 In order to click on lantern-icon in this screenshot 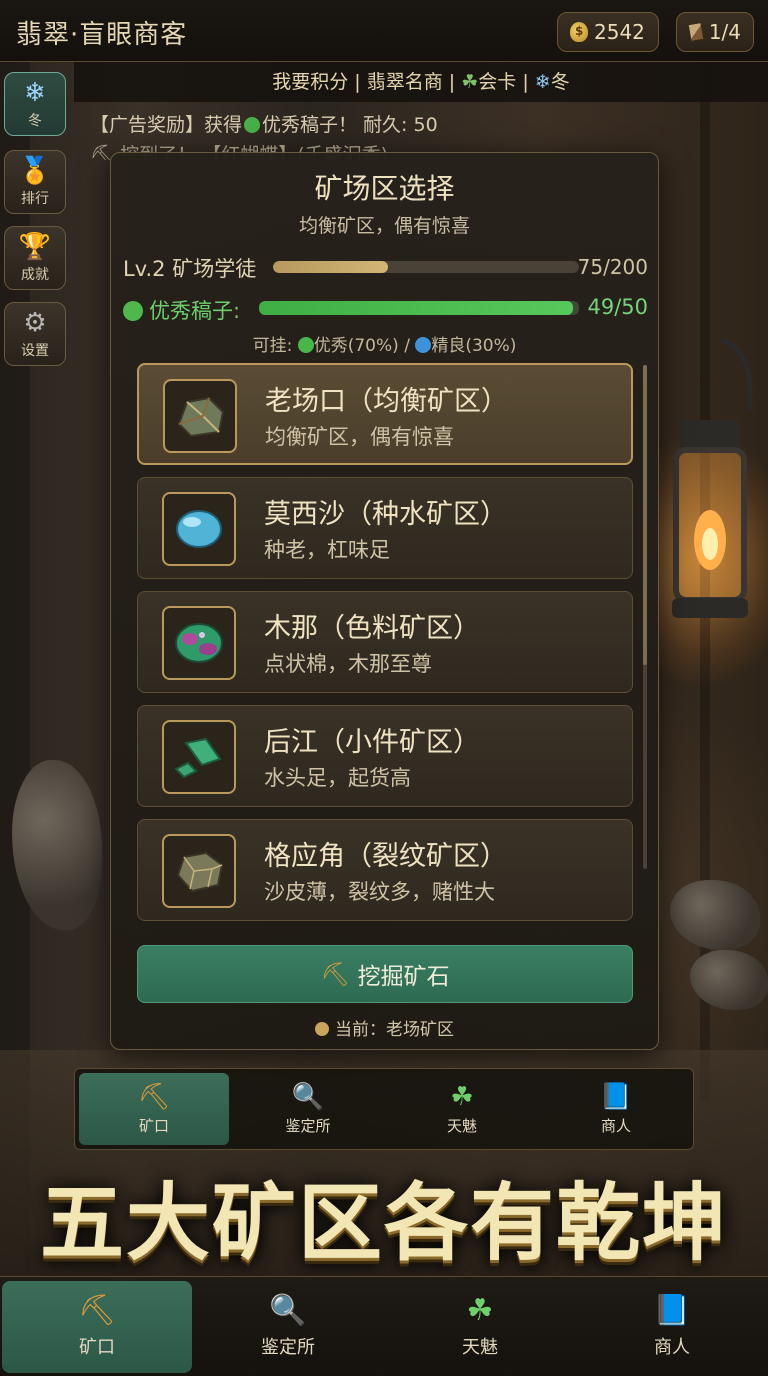, I will do `click(712, 477)`.